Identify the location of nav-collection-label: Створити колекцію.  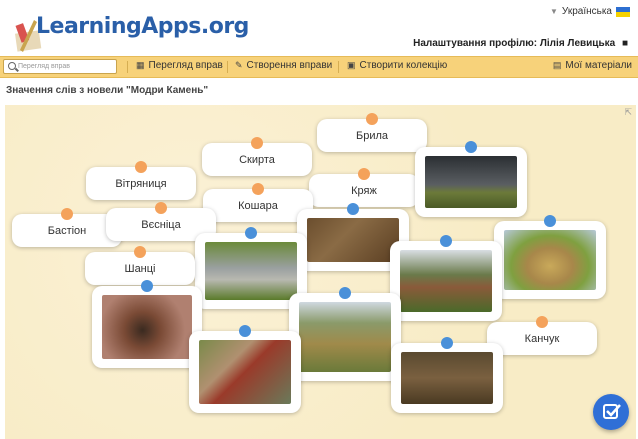
(403, 65).